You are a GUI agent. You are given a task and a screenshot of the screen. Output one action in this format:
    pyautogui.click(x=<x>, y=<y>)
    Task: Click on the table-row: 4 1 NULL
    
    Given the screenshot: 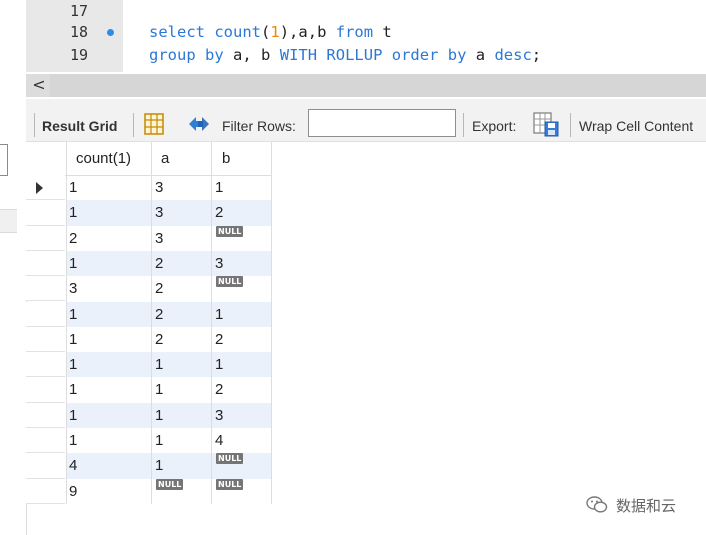 What is the action you would take?
    pyautogui.click(x=149, y=466)
    